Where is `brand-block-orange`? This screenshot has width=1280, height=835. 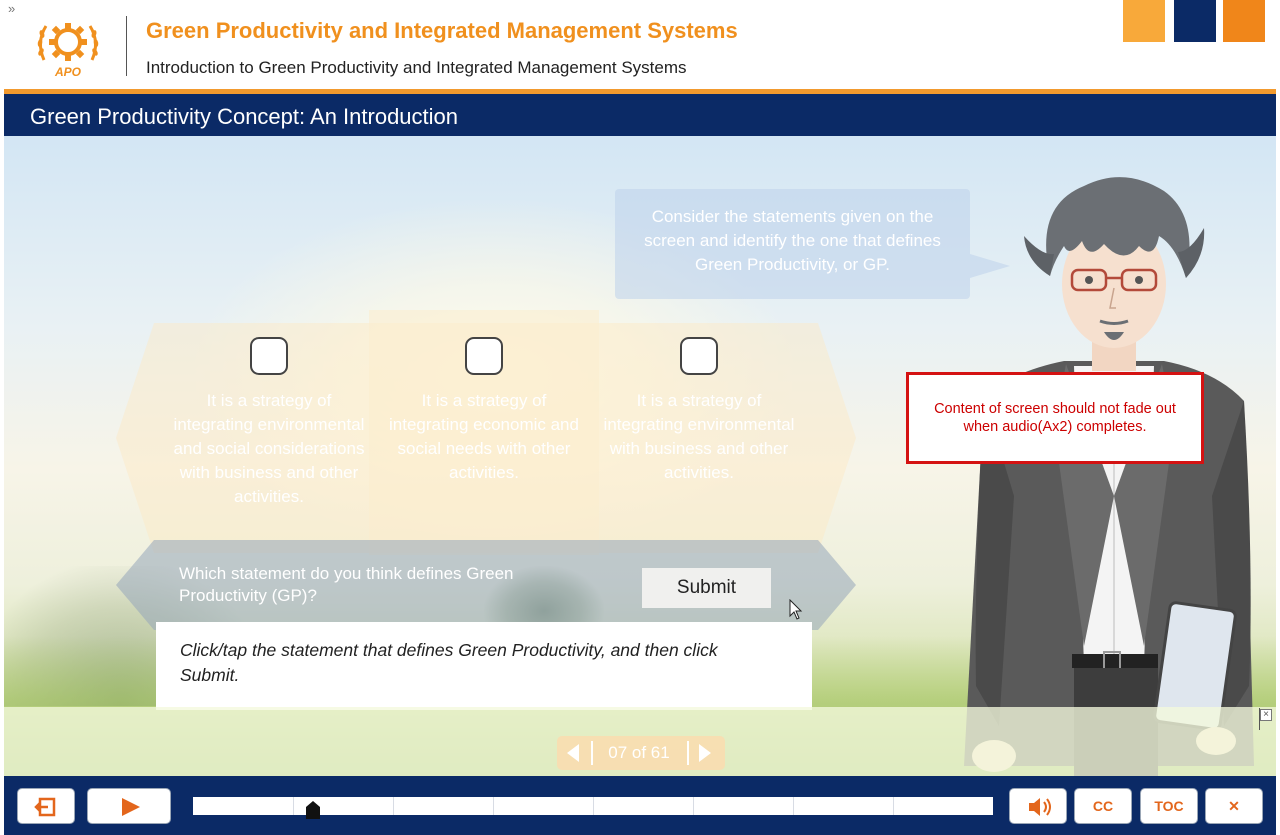 brand-block-orange is located at coordinates (1244, 21).